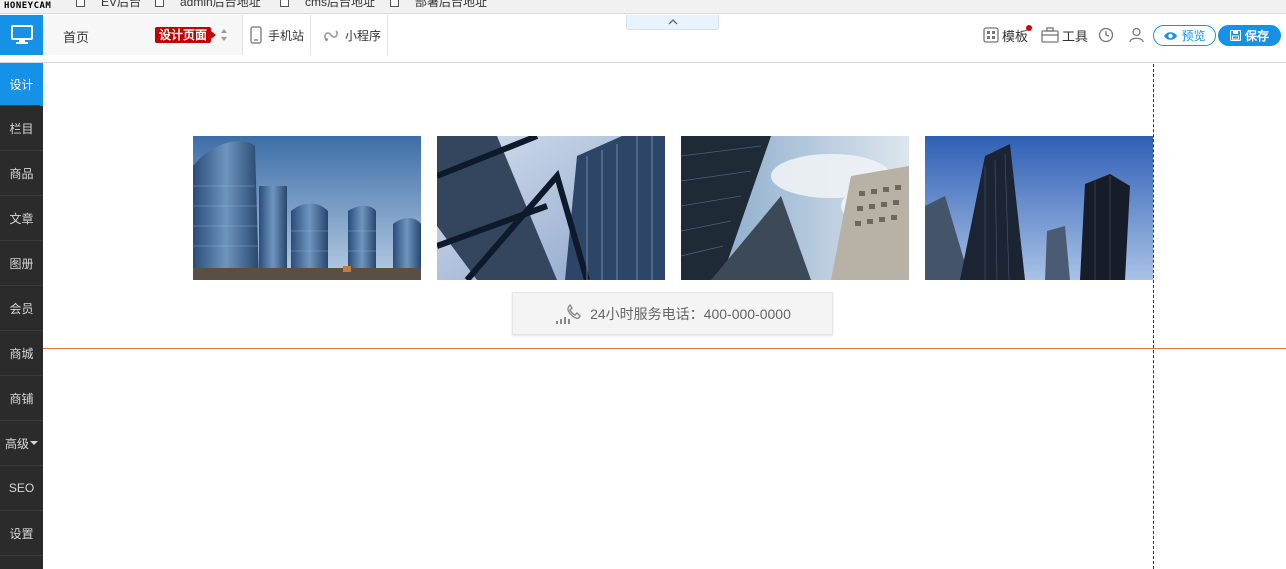 The width and height of the screenshot is (1286, 569). What do you see at coordinates (108, 4) in the screenshot?
I see `bookmark-item: EV后台` at bounding box center [108, 4].